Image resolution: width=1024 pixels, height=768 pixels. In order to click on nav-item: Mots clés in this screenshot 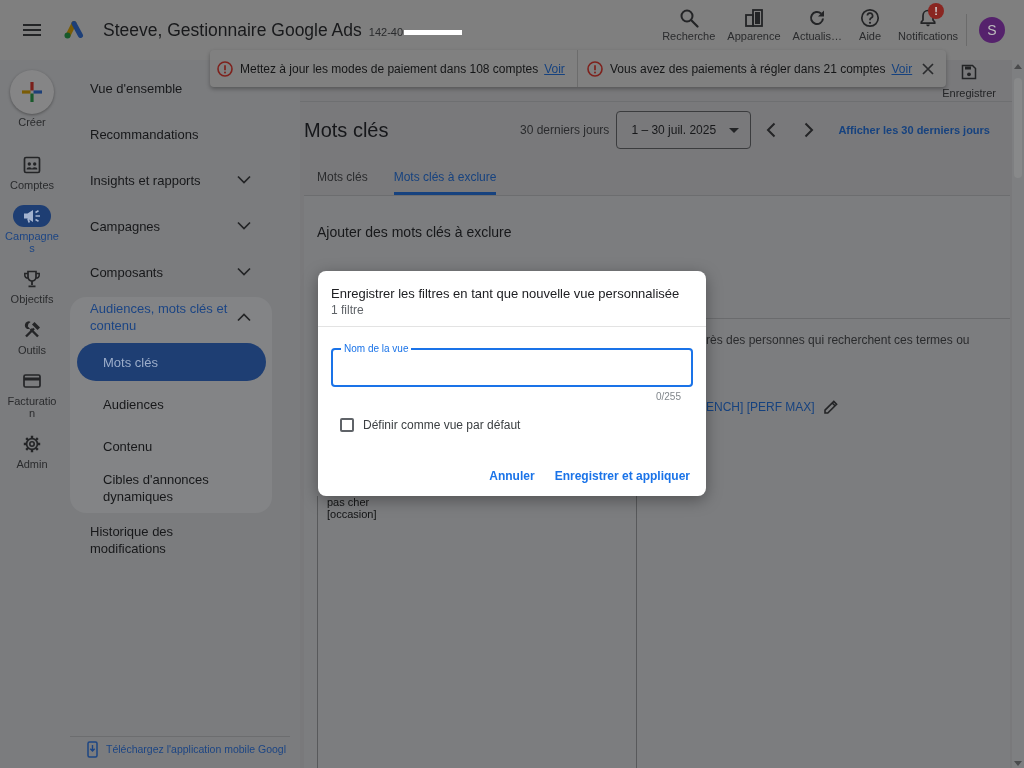, I will do `click(171, 362)`.